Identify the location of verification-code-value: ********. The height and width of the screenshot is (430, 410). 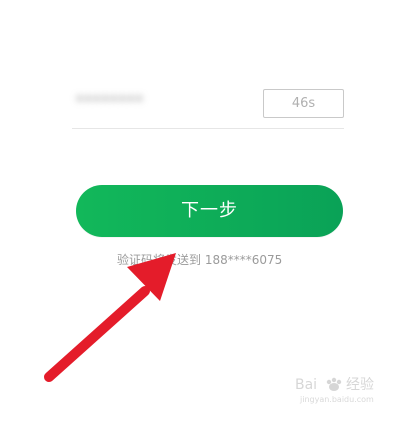
(110, 101).